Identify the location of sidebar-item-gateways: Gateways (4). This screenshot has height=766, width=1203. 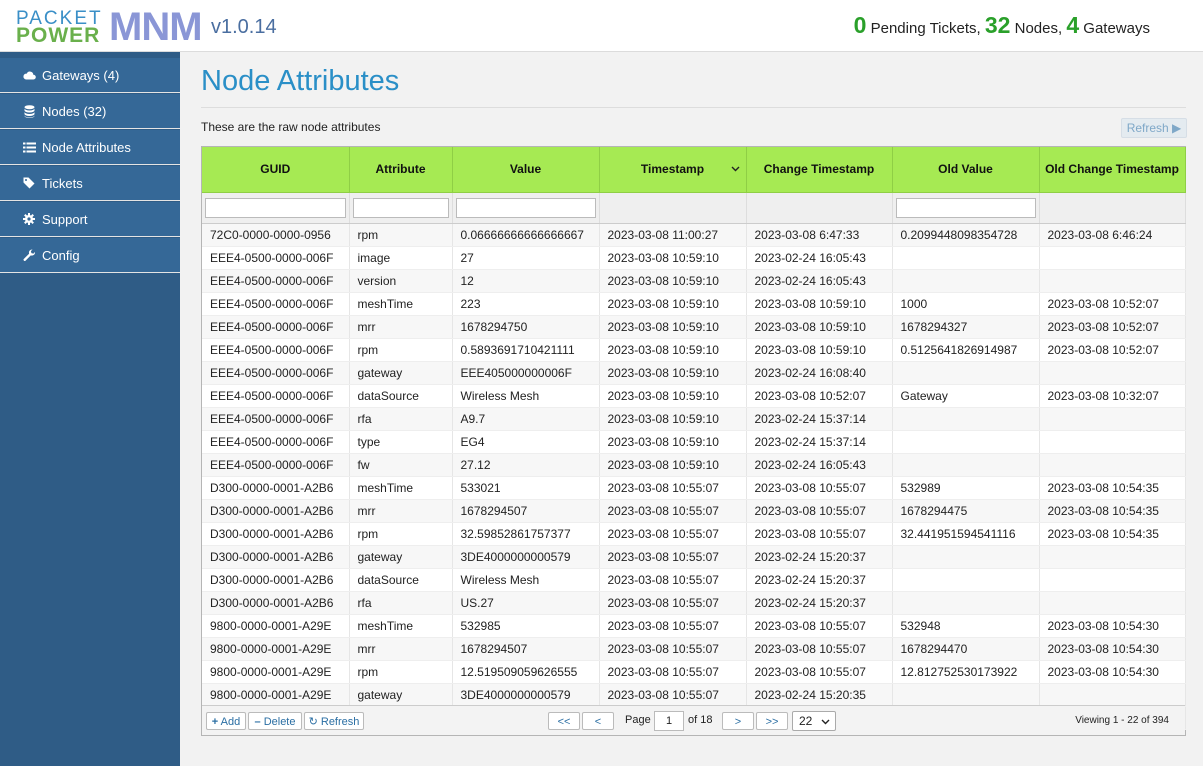
(90, 75).